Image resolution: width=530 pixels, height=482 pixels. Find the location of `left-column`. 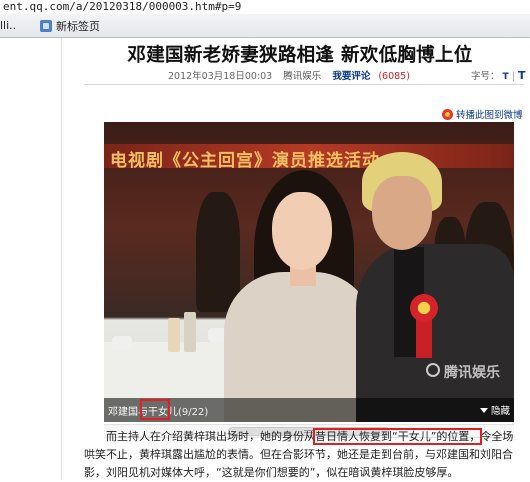

left-column is located at coordinates (31, 259).